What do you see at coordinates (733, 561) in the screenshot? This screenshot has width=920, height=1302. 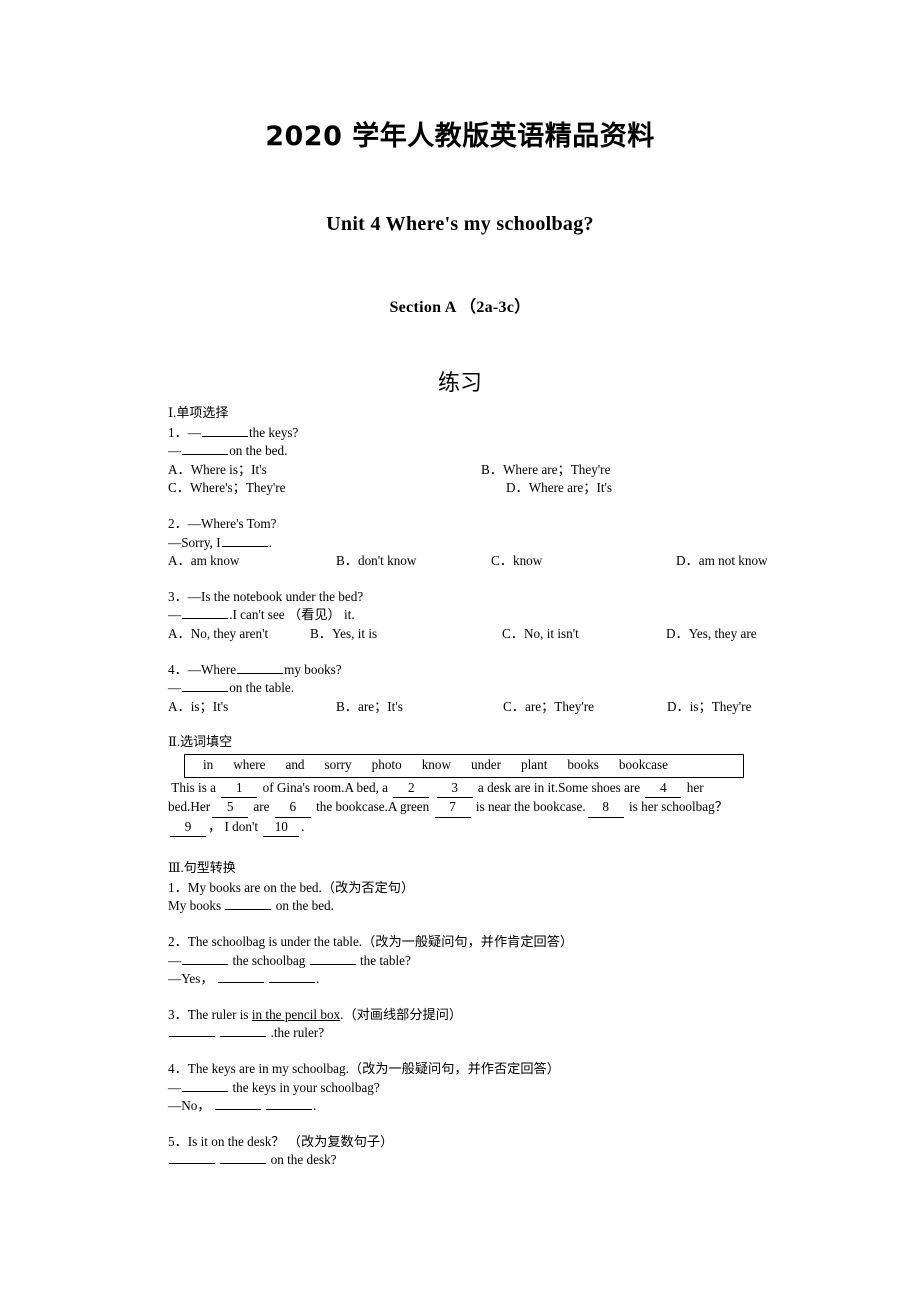 I see `option-text: am not know` at bounding box center [733, 561].